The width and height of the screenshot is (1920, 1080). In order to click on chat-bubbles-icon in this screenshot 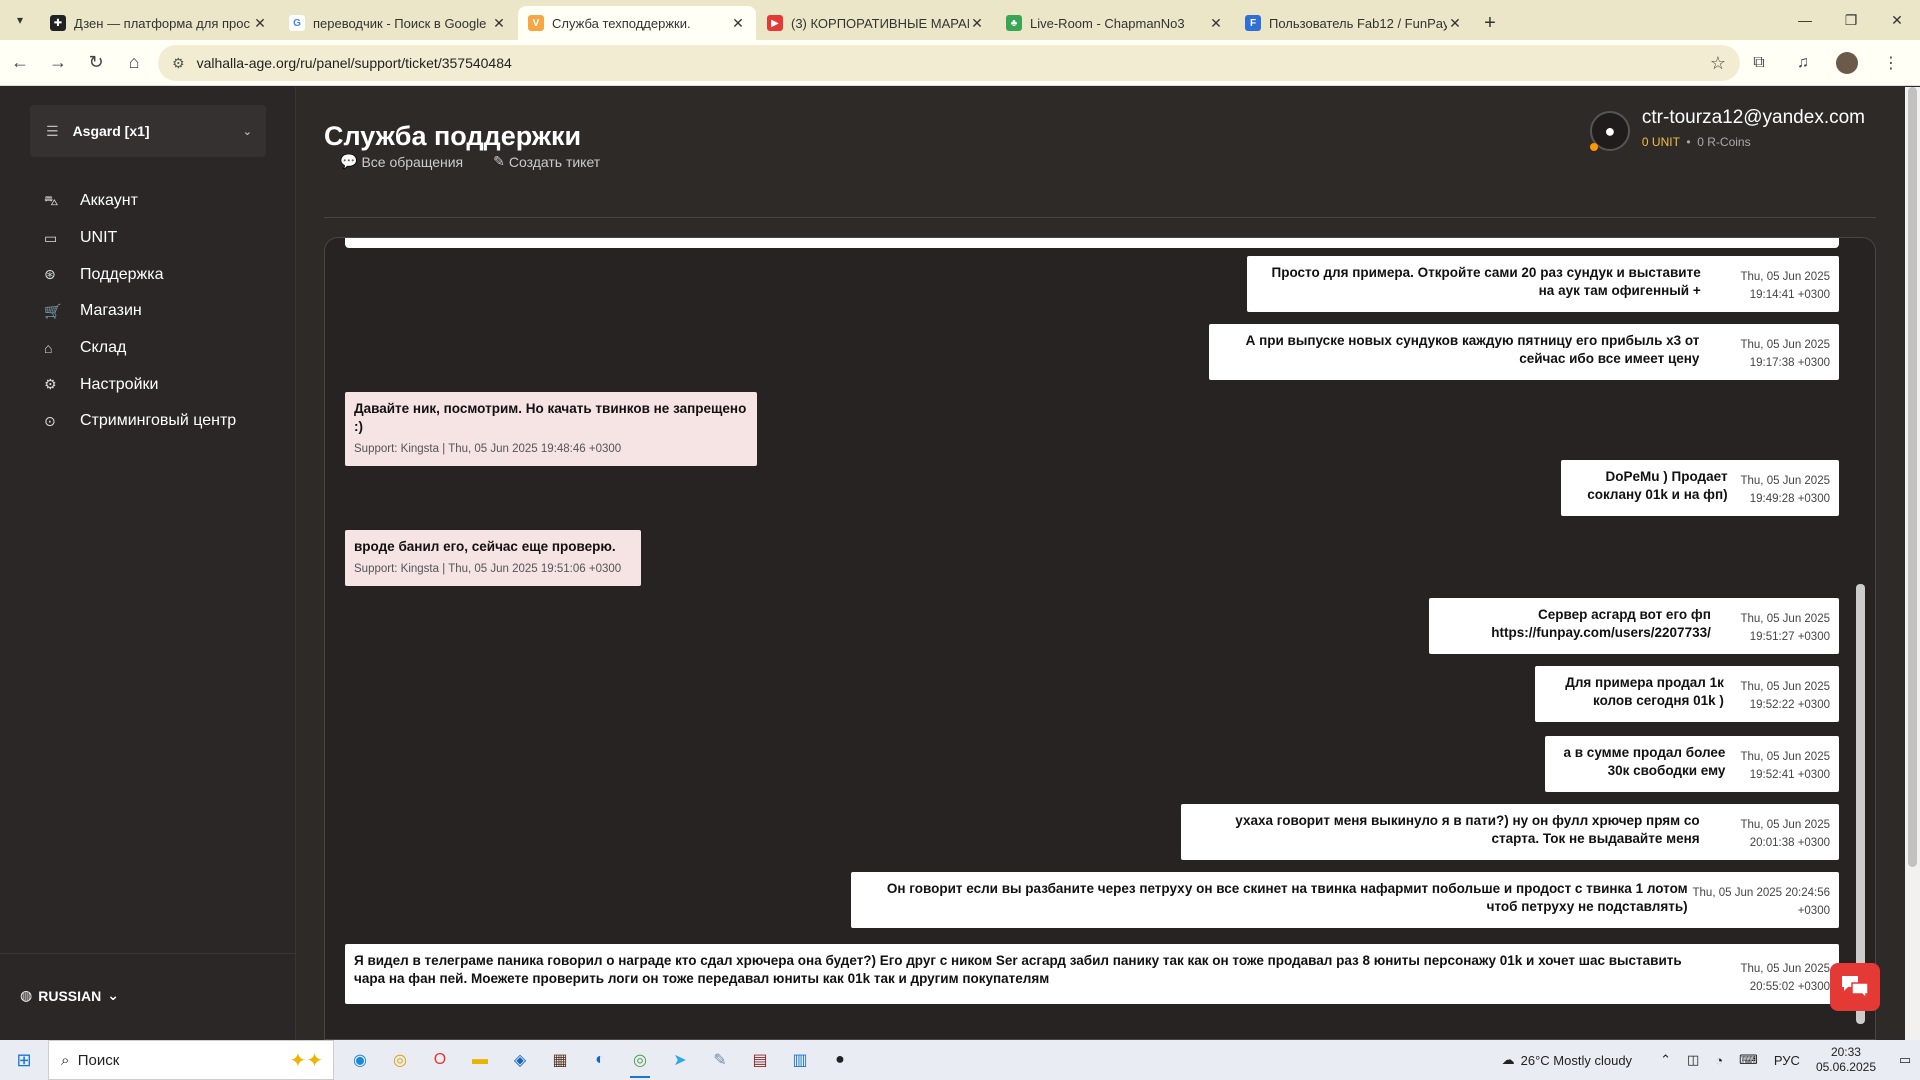, I will do `click(1855, 988)`.